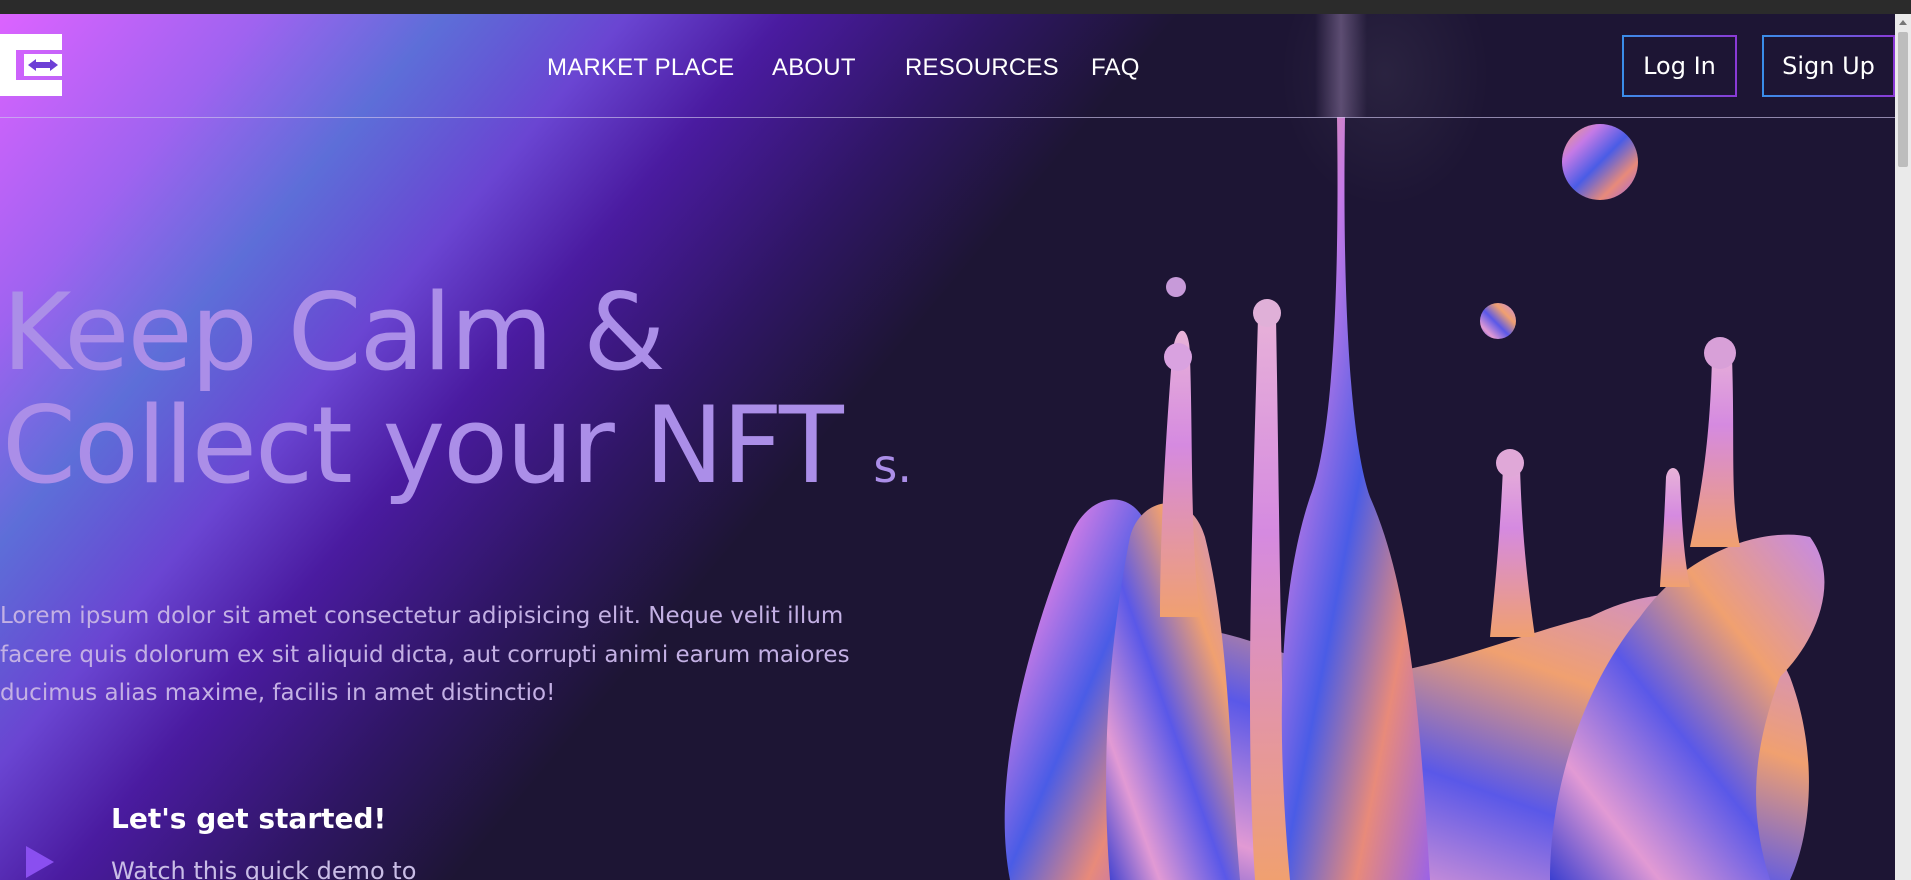 The height and width of the screenshot is (880, 1911). Describe the element at coordinates (1180, 473) in the screenshot. I see `liquid-stem-left` at that location.